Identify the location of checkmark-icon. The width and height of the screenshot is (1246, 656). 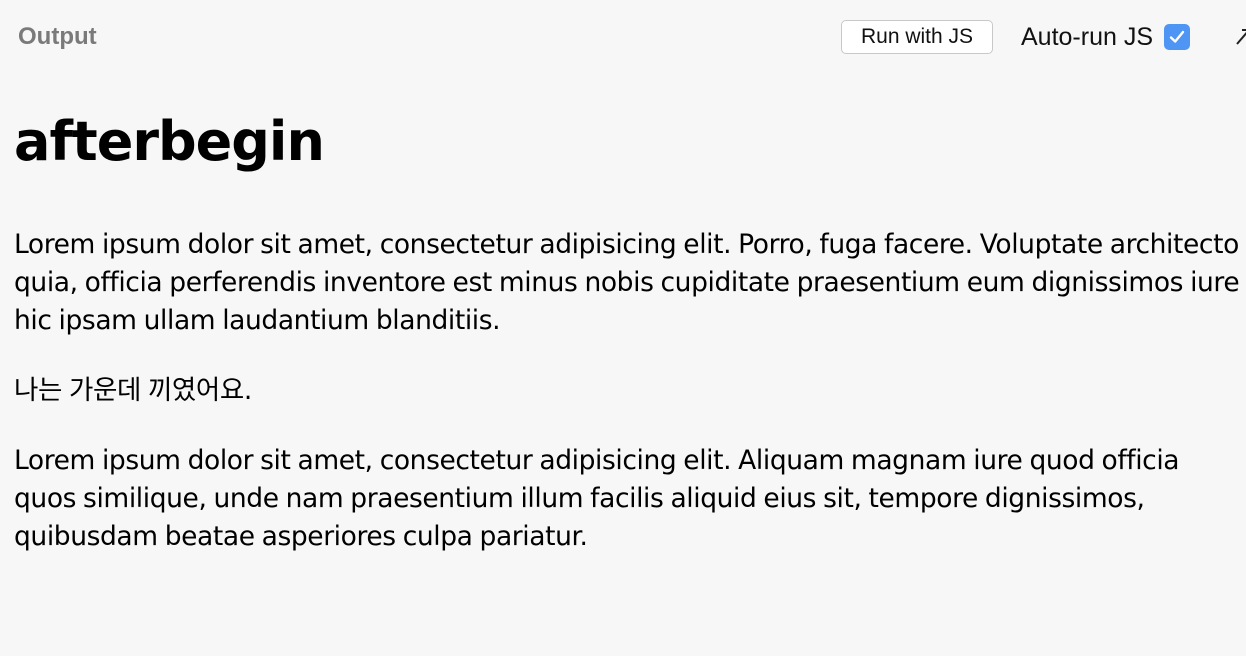
(1177, 36).